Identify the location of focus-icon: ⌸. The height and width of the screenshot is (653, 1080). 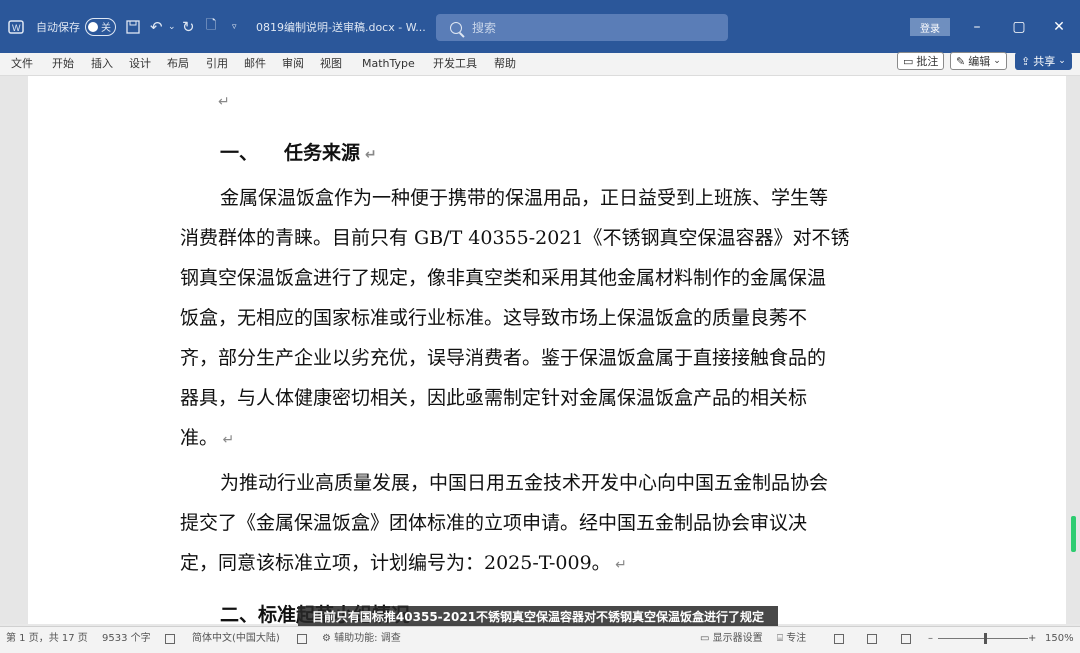
(782, 638).